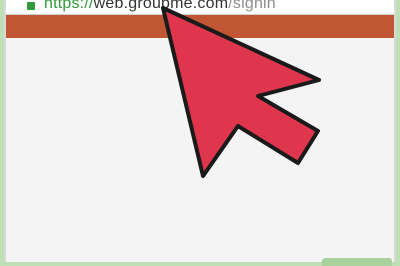 This screenshot has height=266, width=400. I want to click on lock-icon, so click(31, 6).